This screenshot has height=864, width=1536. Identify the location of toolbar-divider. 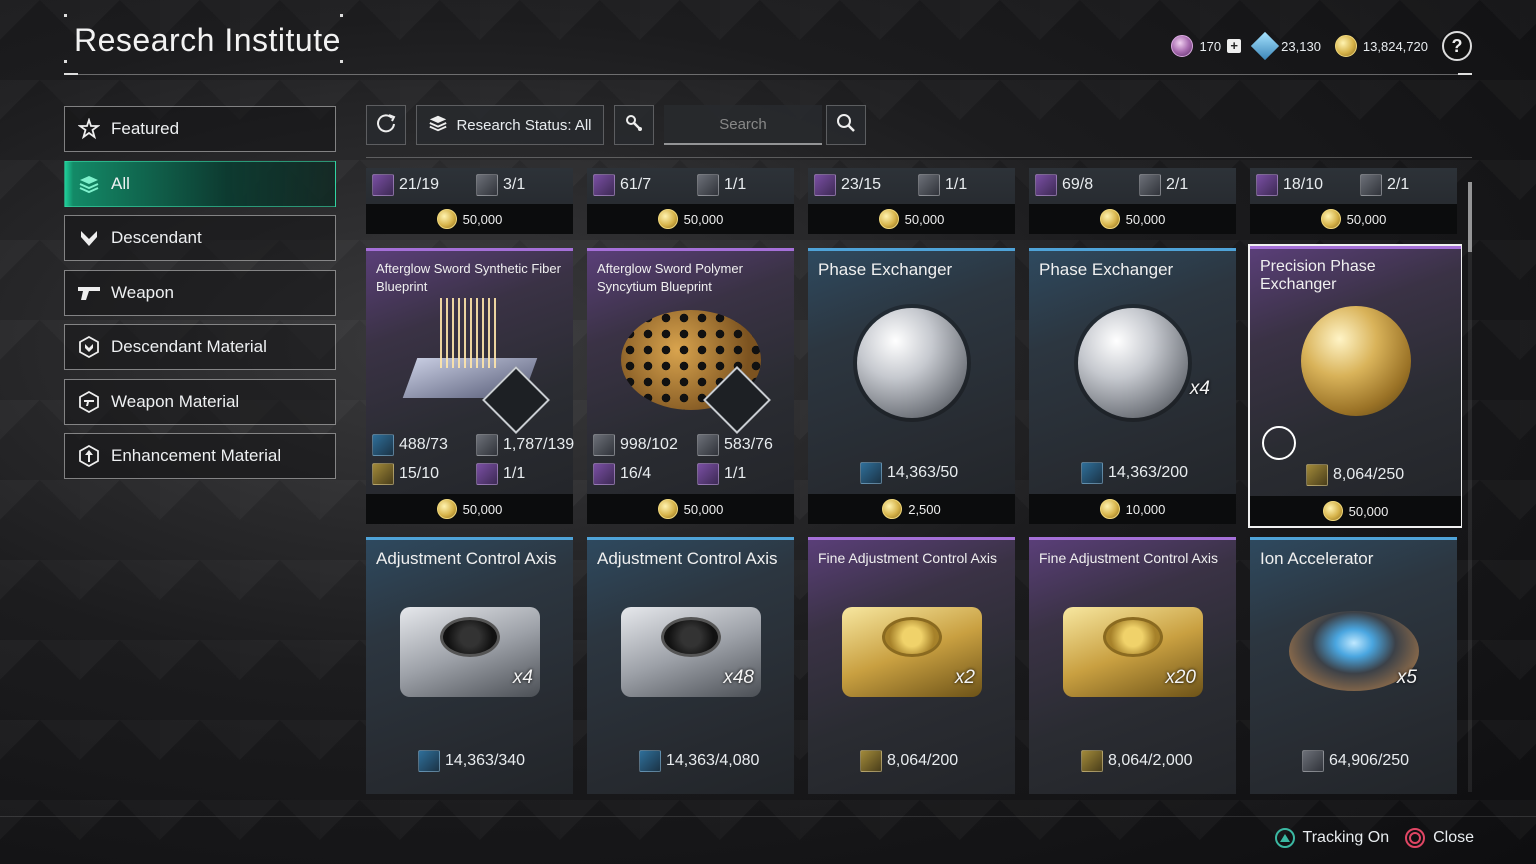
(919, 157).